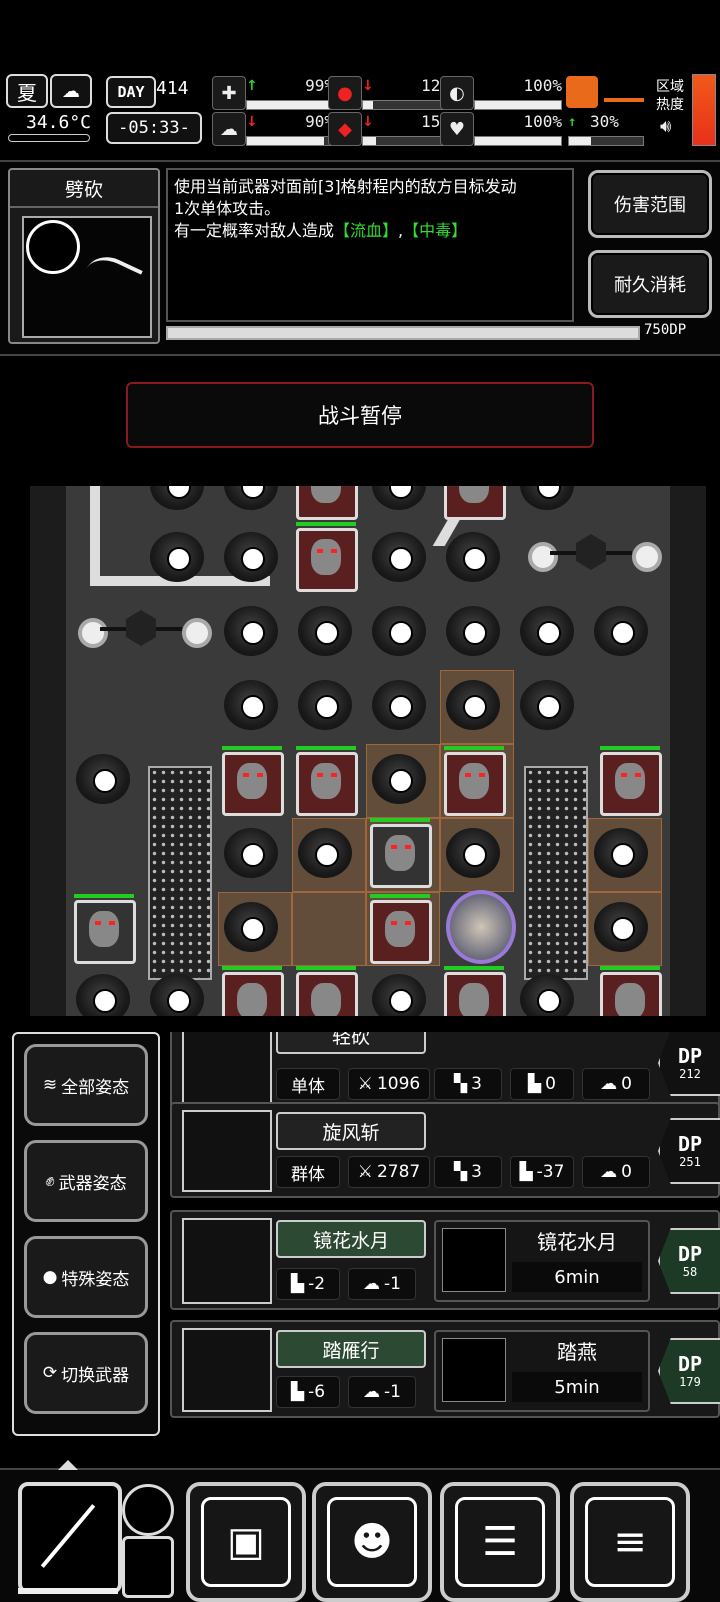 The width and height of the screenshot is (720, 1602). I want to click on target-type: 群体, so click(308, 1172).